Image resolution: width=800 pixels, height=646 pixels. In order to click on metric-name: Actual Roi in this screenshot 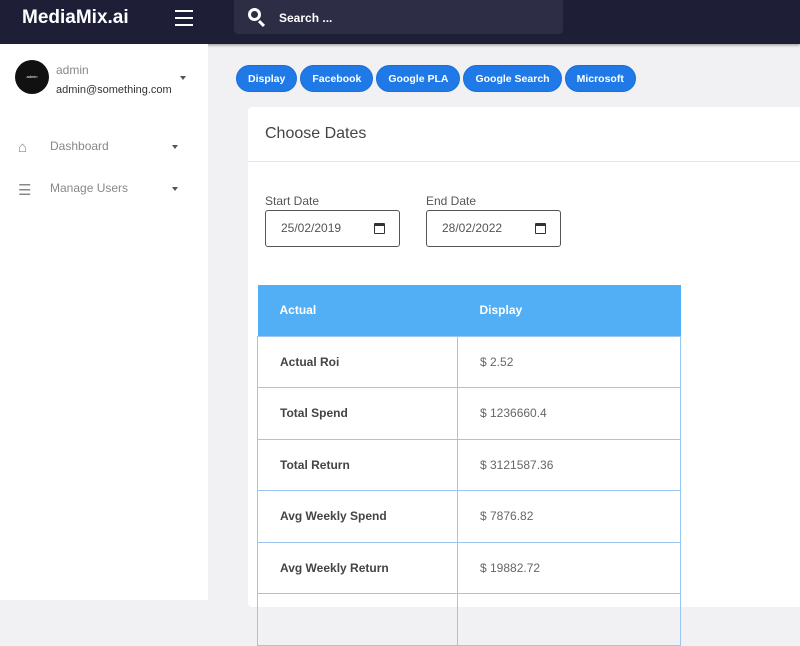, I will do `click(357, 361)`.